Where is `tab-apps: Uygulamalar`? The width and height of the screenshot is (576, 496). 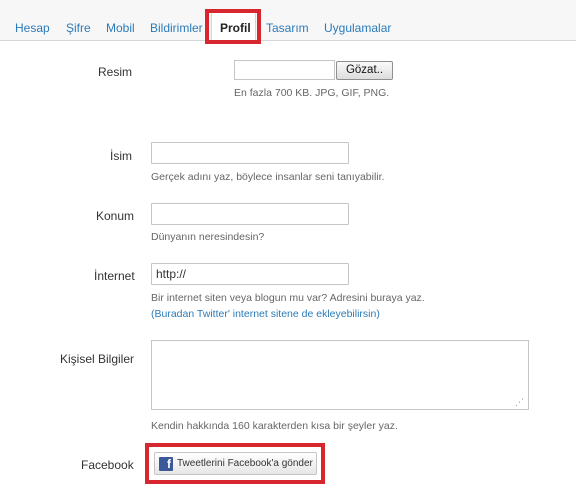 tab-apps: Uygulamalar is located at coordinates (357, 28).